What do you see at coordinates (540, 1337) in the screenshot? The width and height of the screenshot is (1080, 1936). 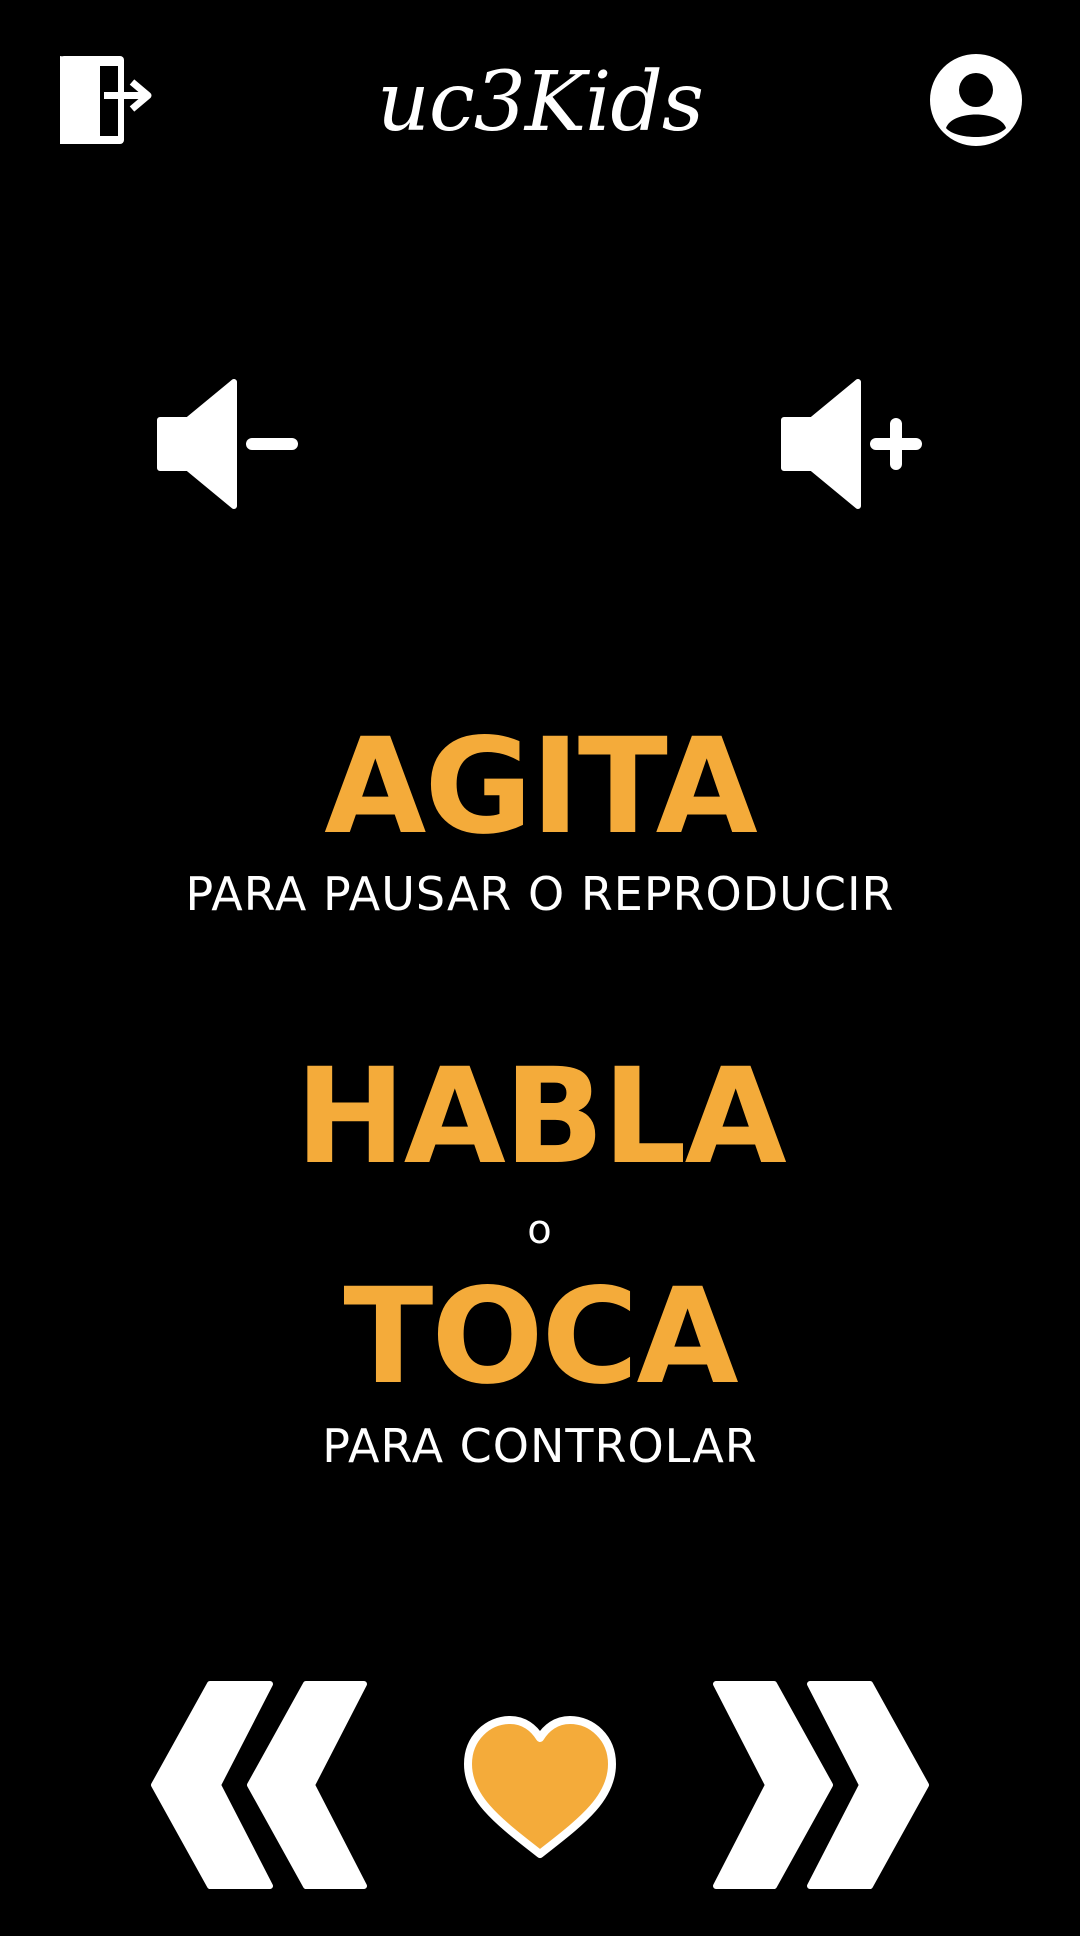 I see `touch-instruction-title: TOCA` at bounding box center [540, 1337].